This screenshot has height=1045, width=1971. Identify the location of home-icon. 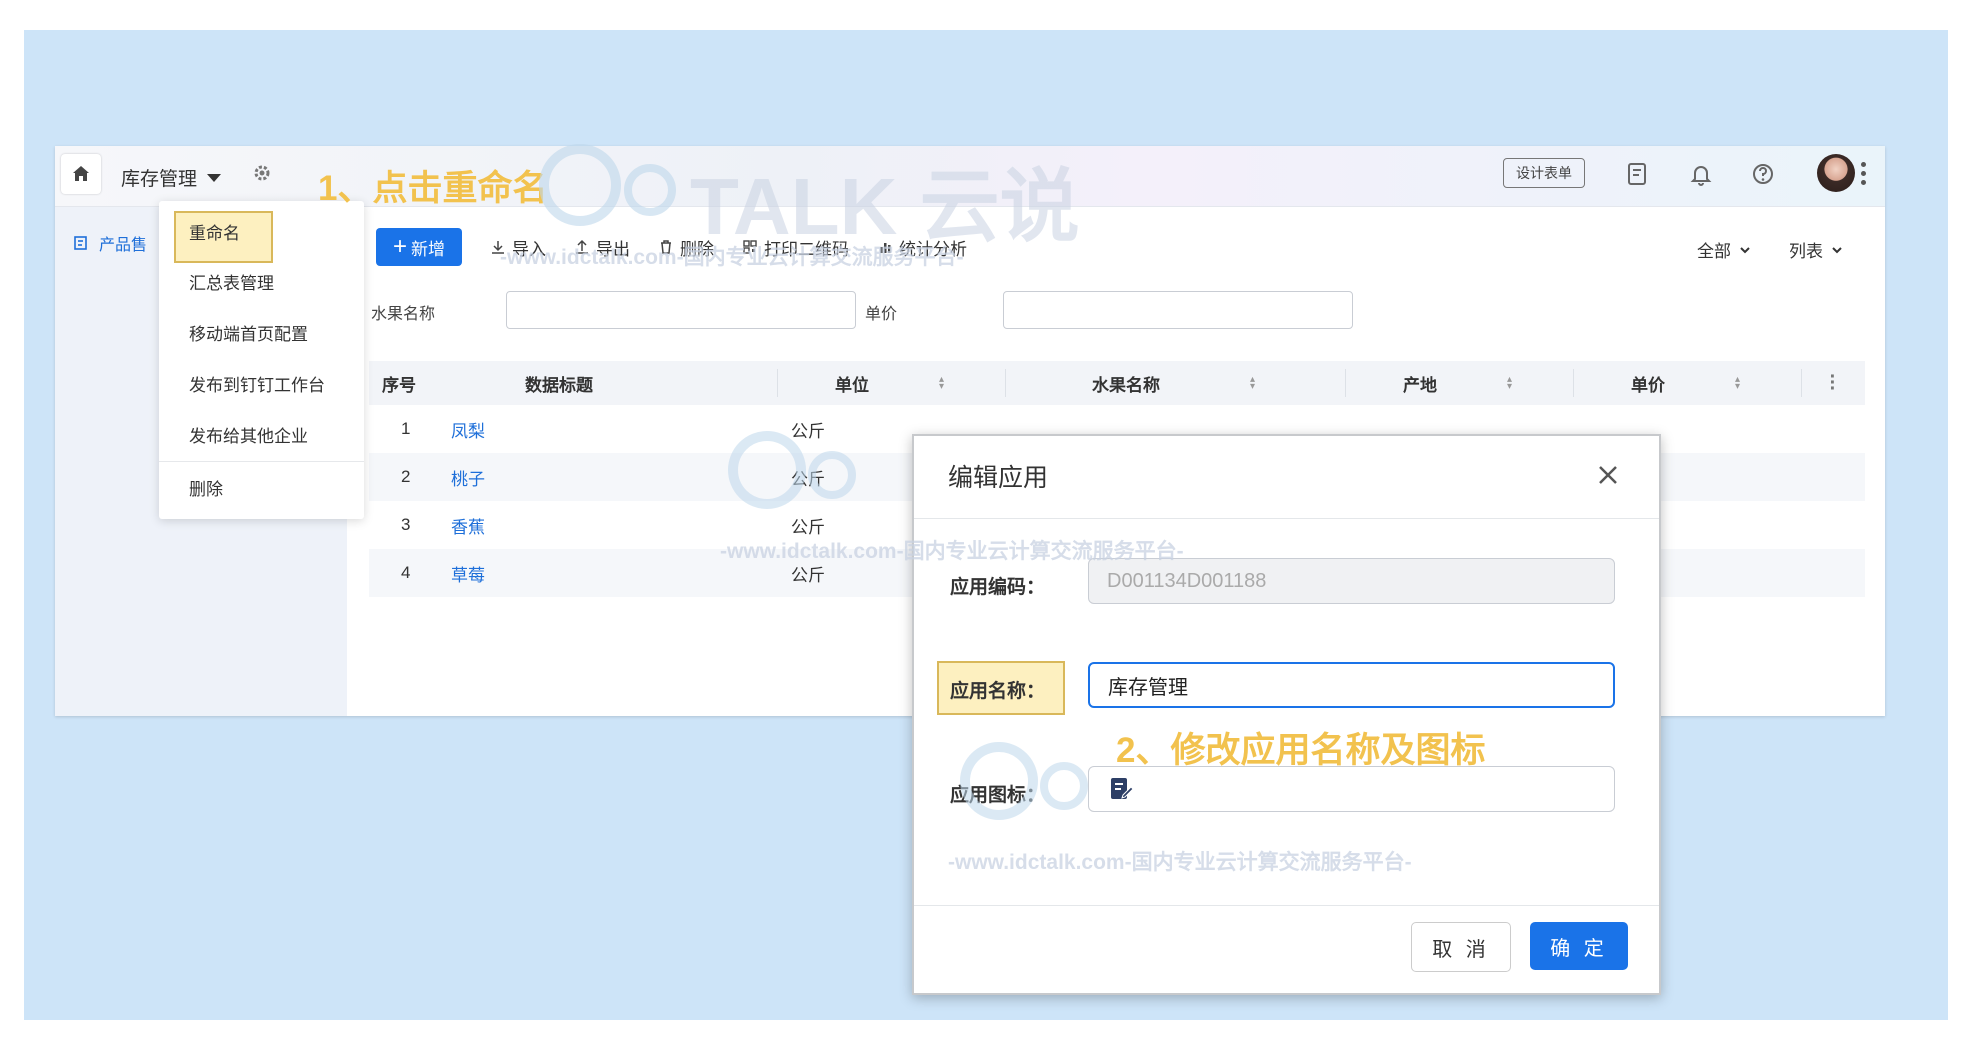
(81, 173).